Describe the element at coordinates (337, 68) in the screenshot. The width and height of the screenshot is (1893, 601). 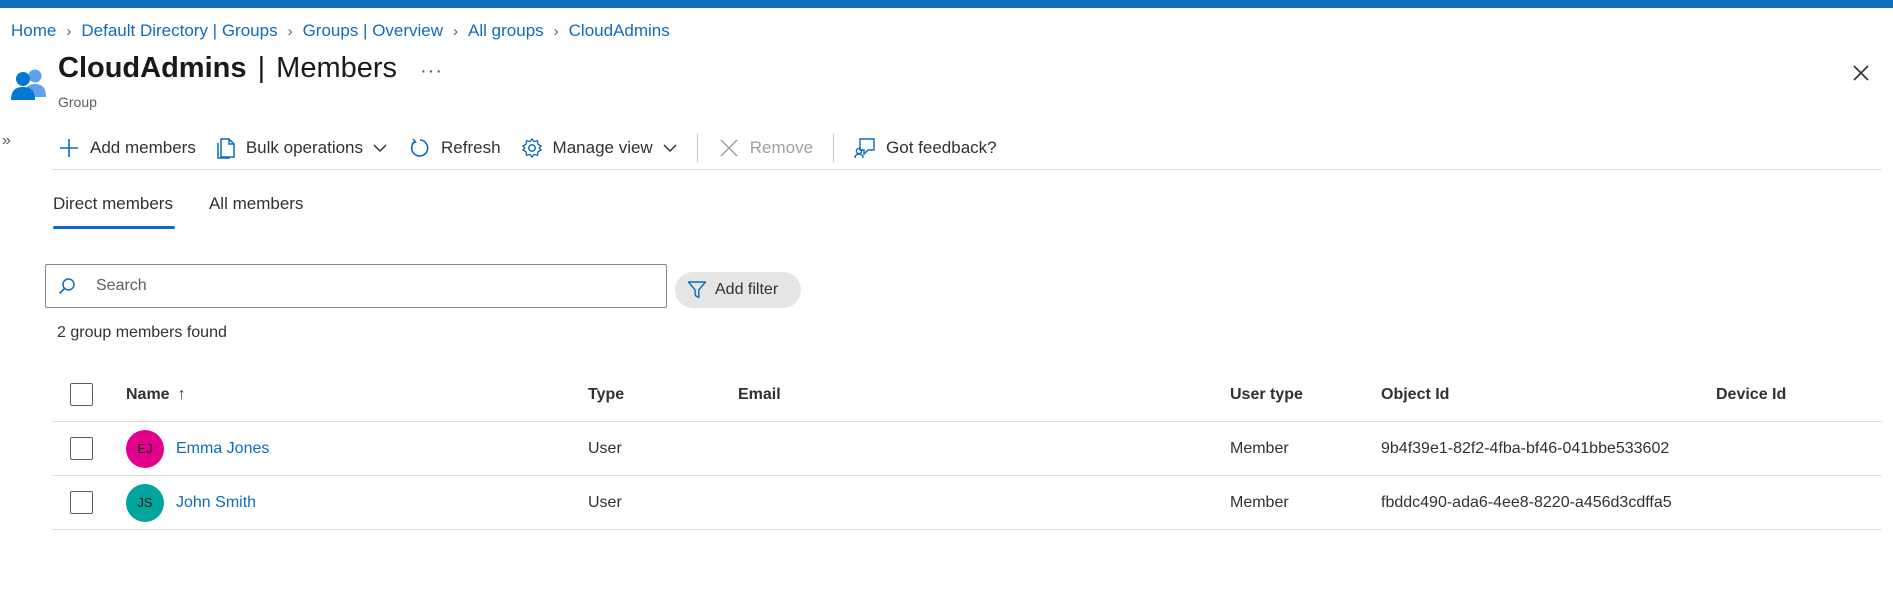
I see `page-section: Members` at that location.